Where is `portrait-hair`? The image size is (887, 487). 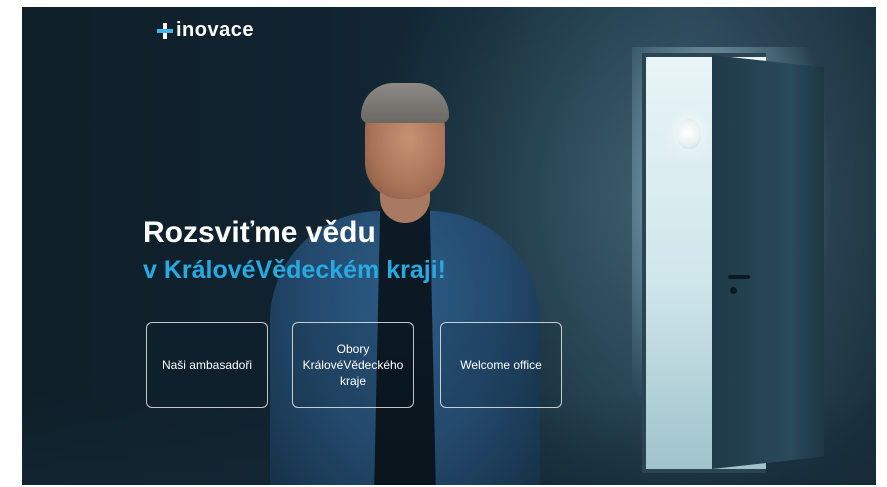
portrait-hair is located at coordinates (405, 103).